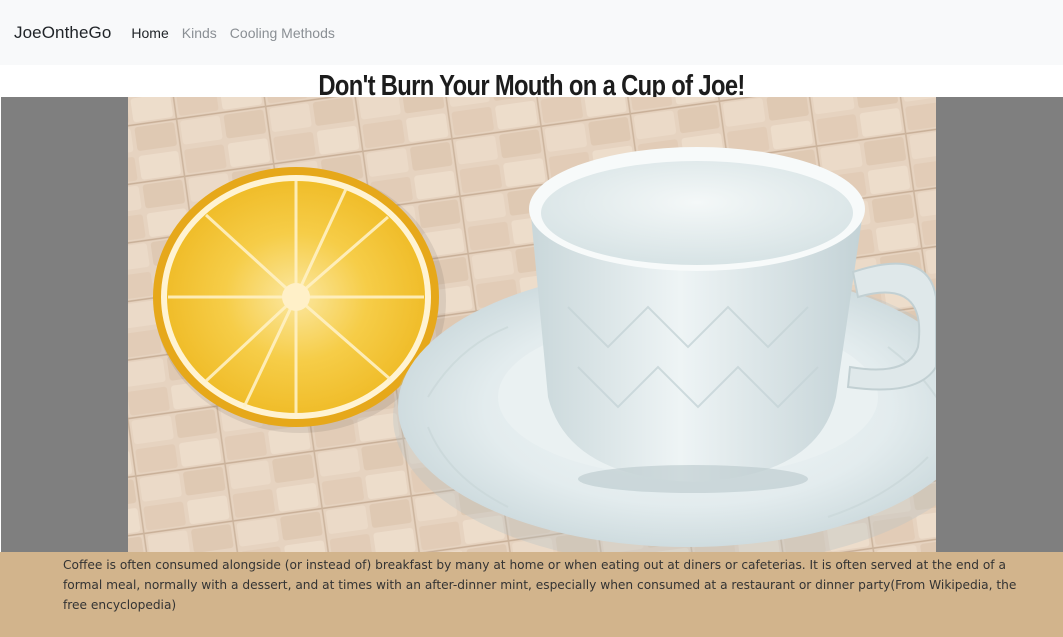 The height and width of the screenshot is (637, 1063). I want to click on nav-link-kinds: Kinds, so click(199, 33).